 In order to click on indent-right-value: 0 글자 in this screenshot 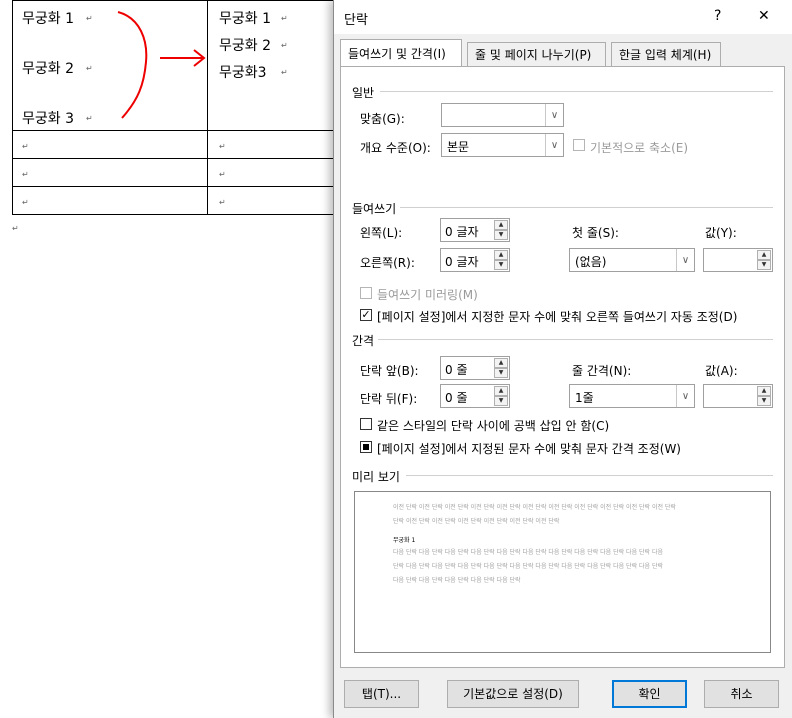, I will do `click(462, 262)`.